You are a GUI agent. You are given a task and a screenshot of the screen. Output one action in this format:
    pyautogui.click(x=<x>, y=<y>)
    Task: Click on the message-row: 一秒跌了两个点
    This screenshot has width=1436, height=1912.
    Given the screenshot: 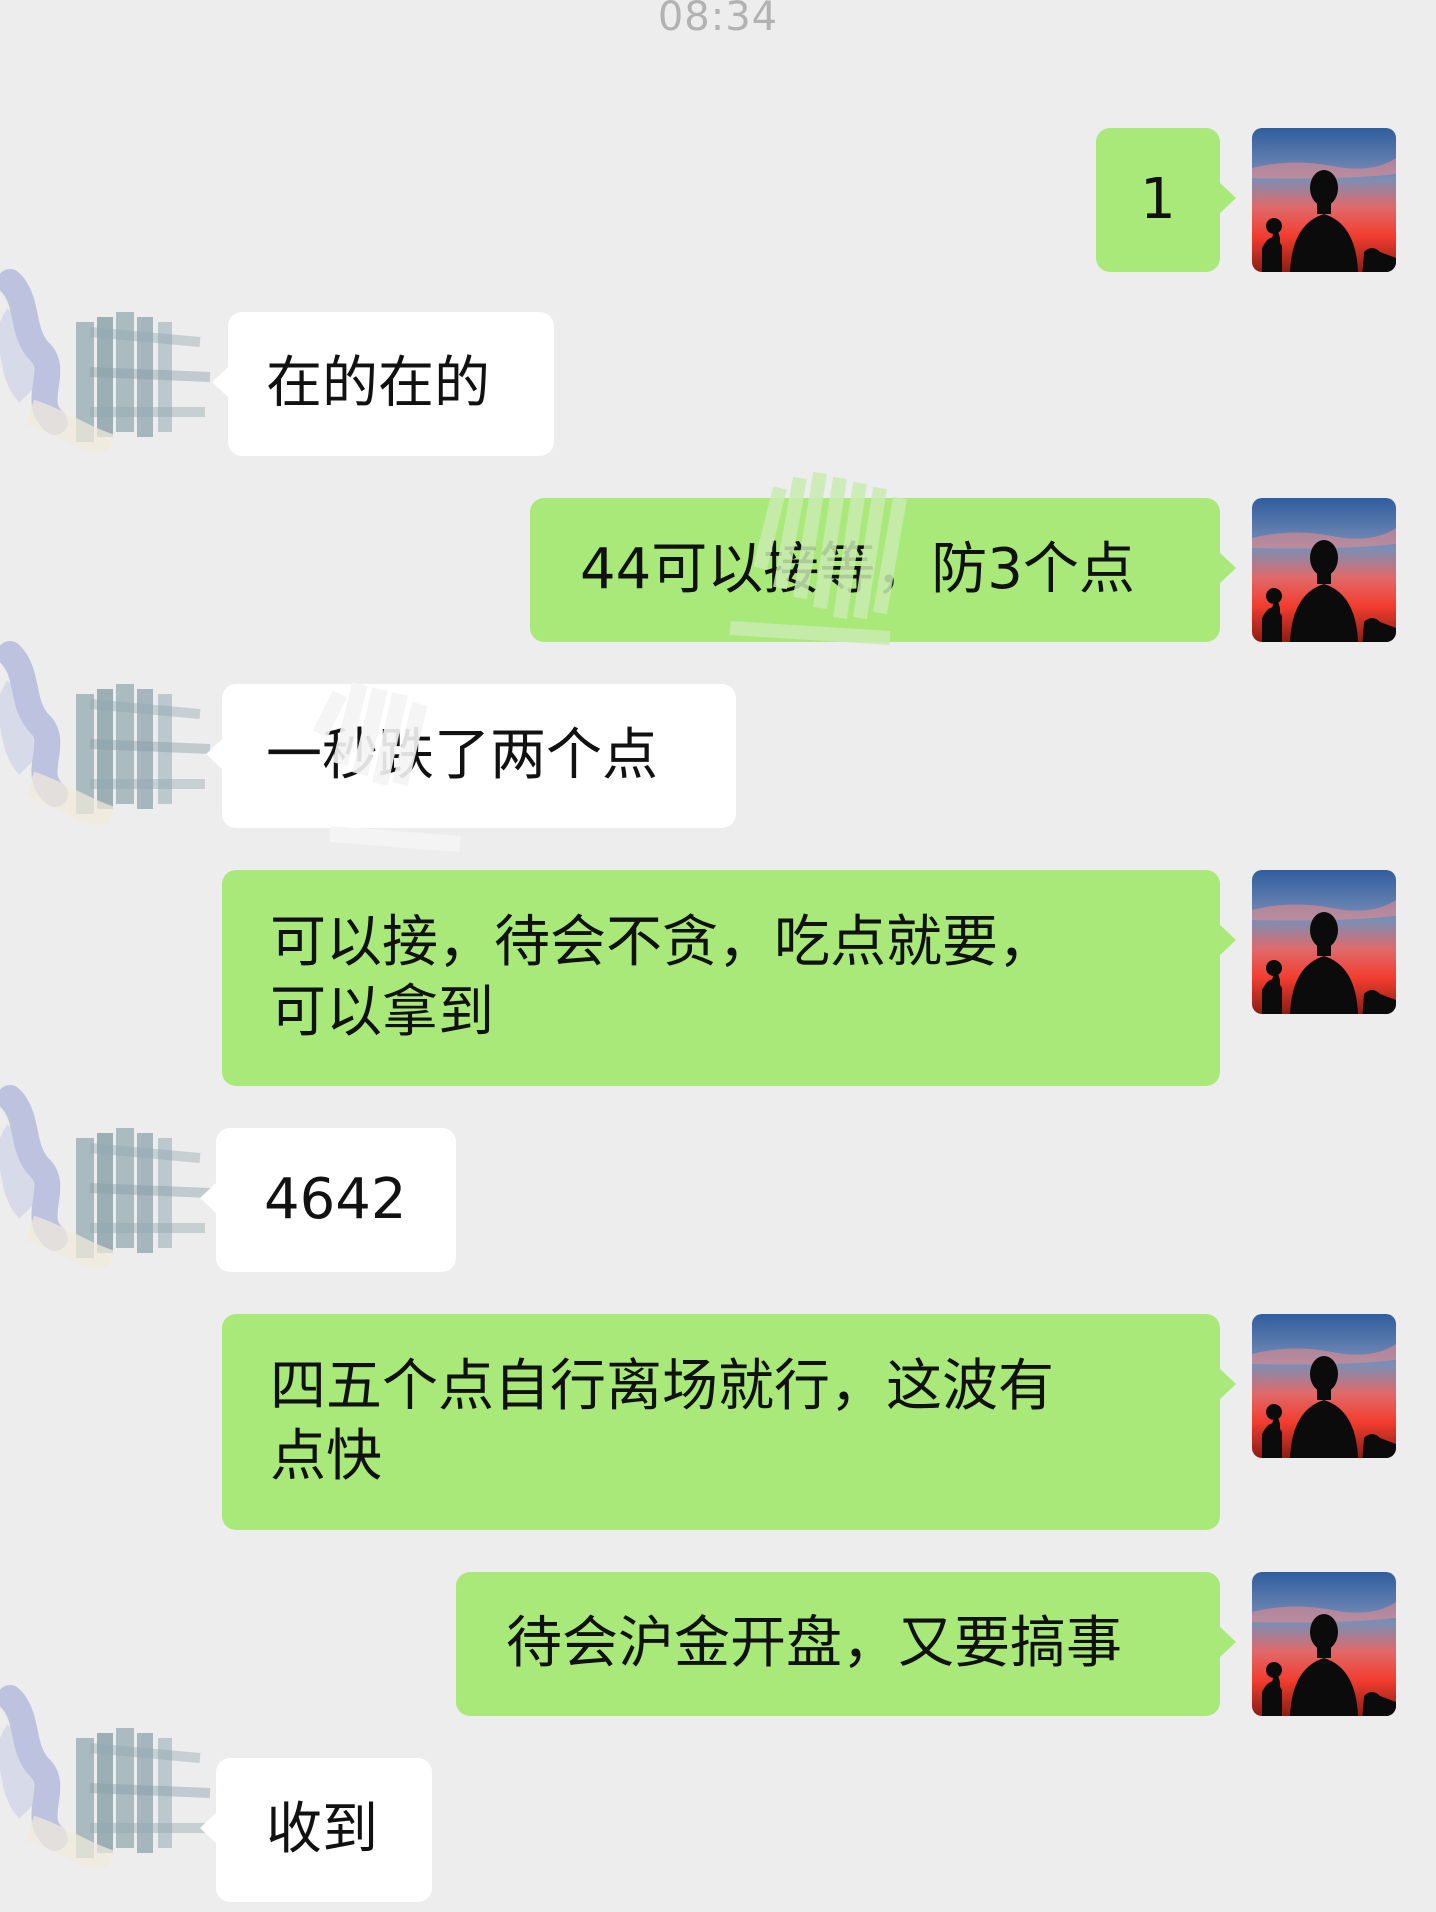 What is the action you would take?
    pyautogui.click(x=718, y=768)
    